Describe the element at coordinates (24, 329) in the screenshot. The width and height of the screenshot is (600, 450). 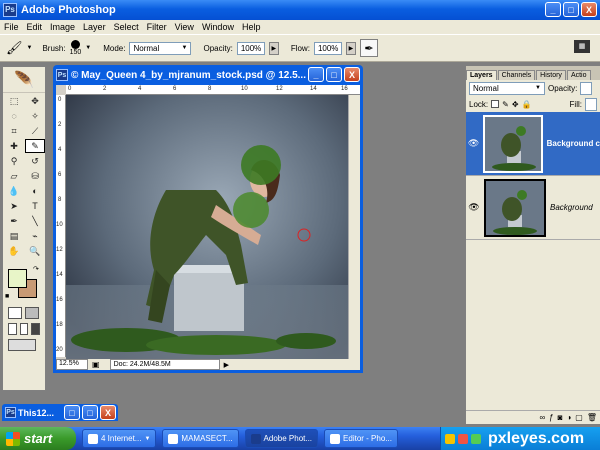
I see `full-screen-menu-icon` at that location.